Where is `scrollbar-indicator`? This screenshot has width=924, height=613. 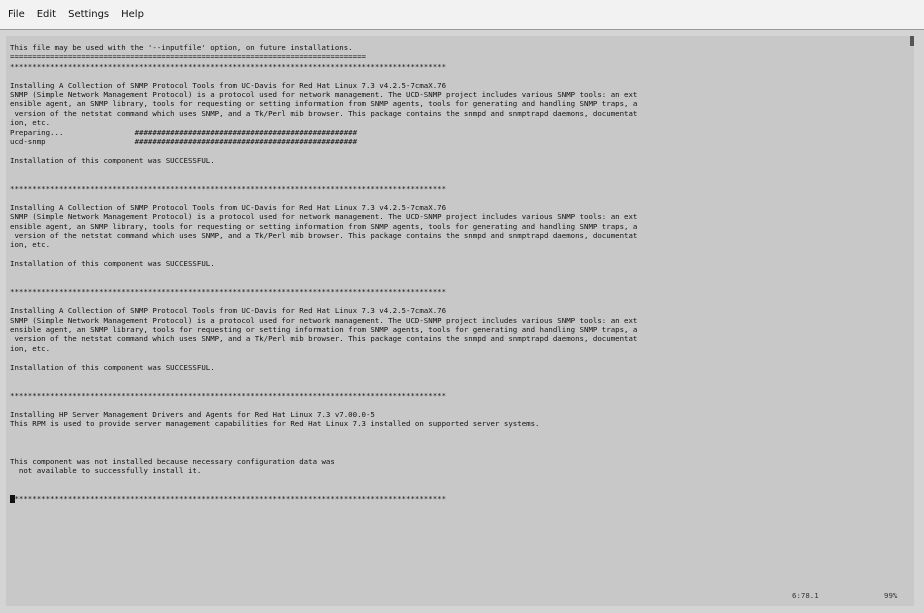 scrollbar-indicator is located at coordinates (912, 41).